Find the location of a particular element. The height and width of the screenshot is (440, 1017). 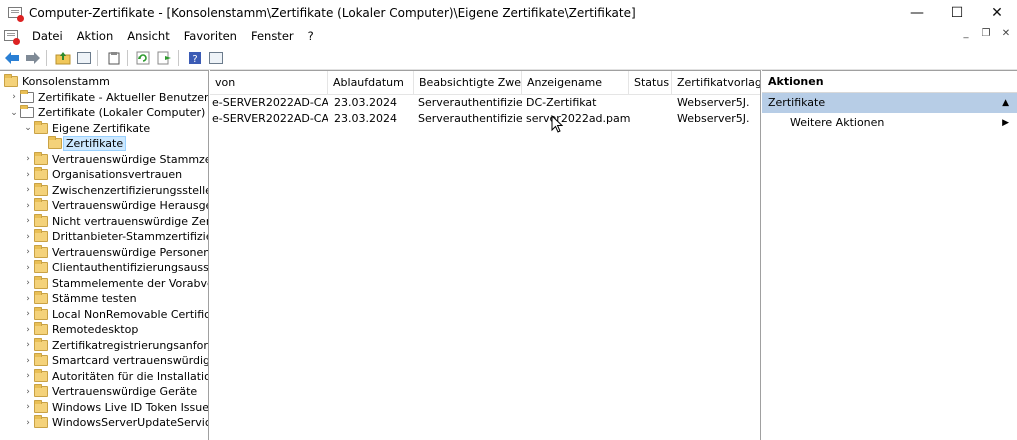

tree-item: ⌄ Eigene Zertifikate is located at coordinates (86, 128).